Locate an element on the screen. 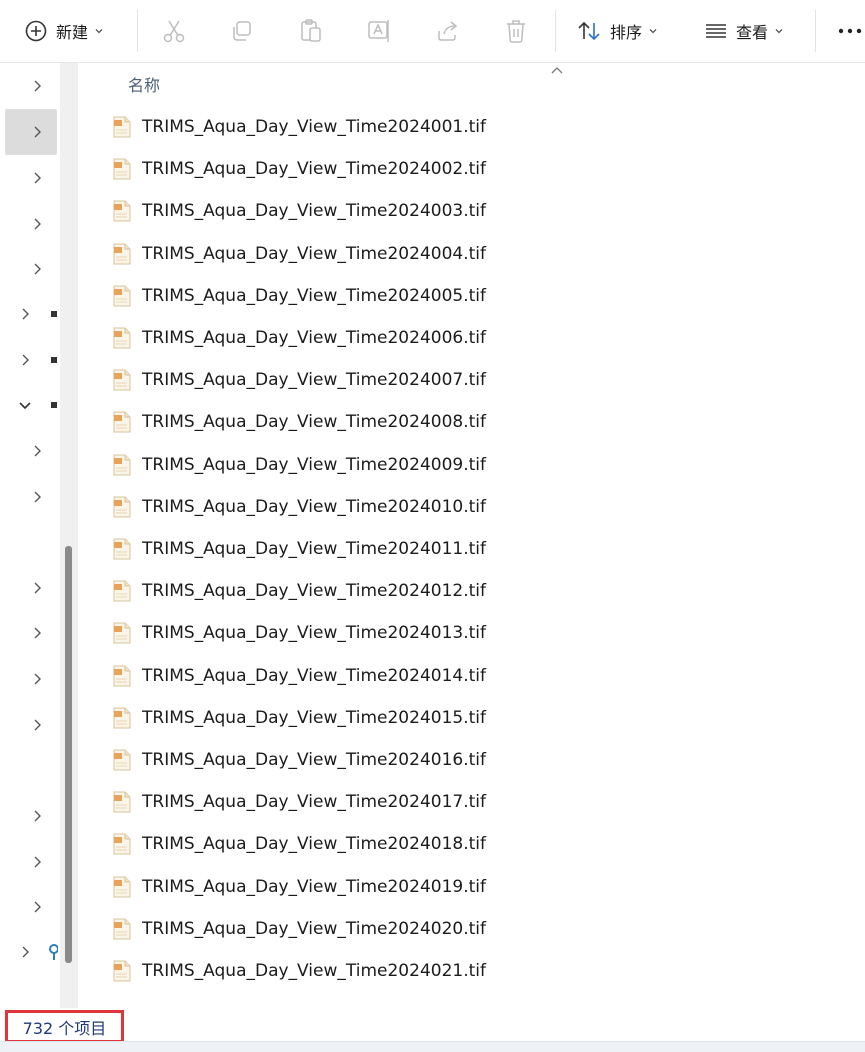  file-row: TRIMS_Aqua_Day_View_Time2024020.tif is located at coordinates (472, 929).